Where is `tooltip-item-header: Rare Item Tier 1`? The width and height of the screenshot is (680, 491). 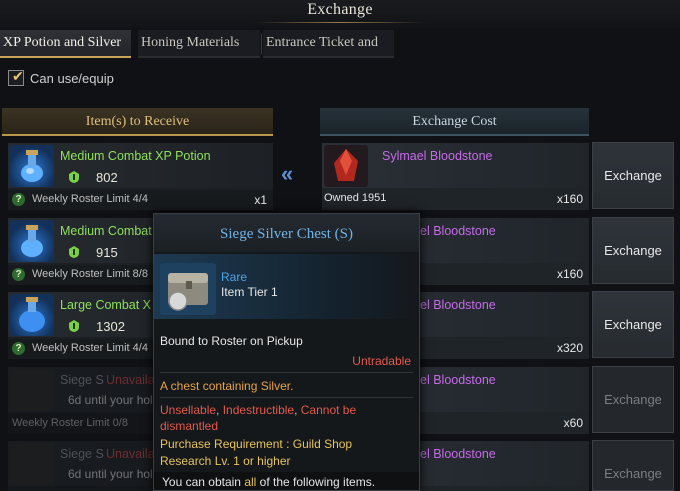
tooltip-item-header: Rare Item Tier 1 is located at coordinates (286, 286).